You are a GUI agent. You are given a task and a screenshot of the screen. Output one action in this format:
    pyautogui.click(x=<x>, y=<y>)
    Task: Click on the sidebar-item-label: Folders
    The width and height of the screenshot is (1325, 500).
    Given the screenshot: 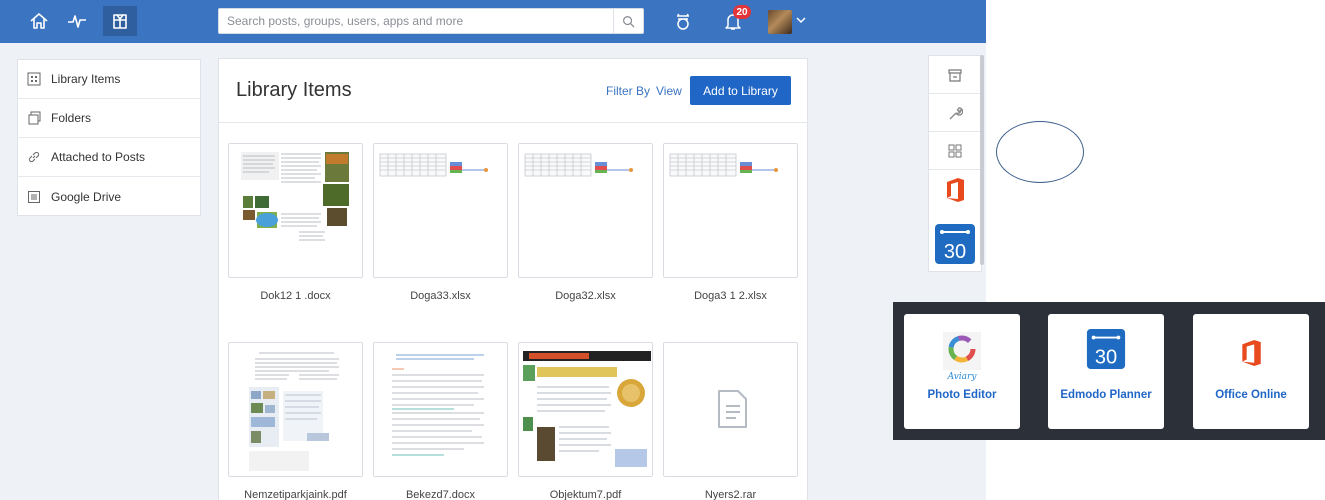 What is the action you would take?
    pyautogui.click(x=71, y=118)
    